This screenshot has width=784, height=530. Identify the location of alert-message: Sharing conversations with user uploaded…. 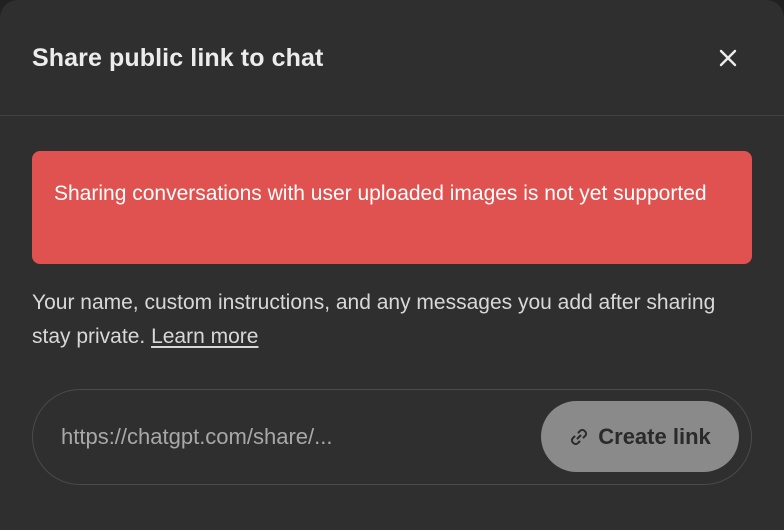
(380, 193).